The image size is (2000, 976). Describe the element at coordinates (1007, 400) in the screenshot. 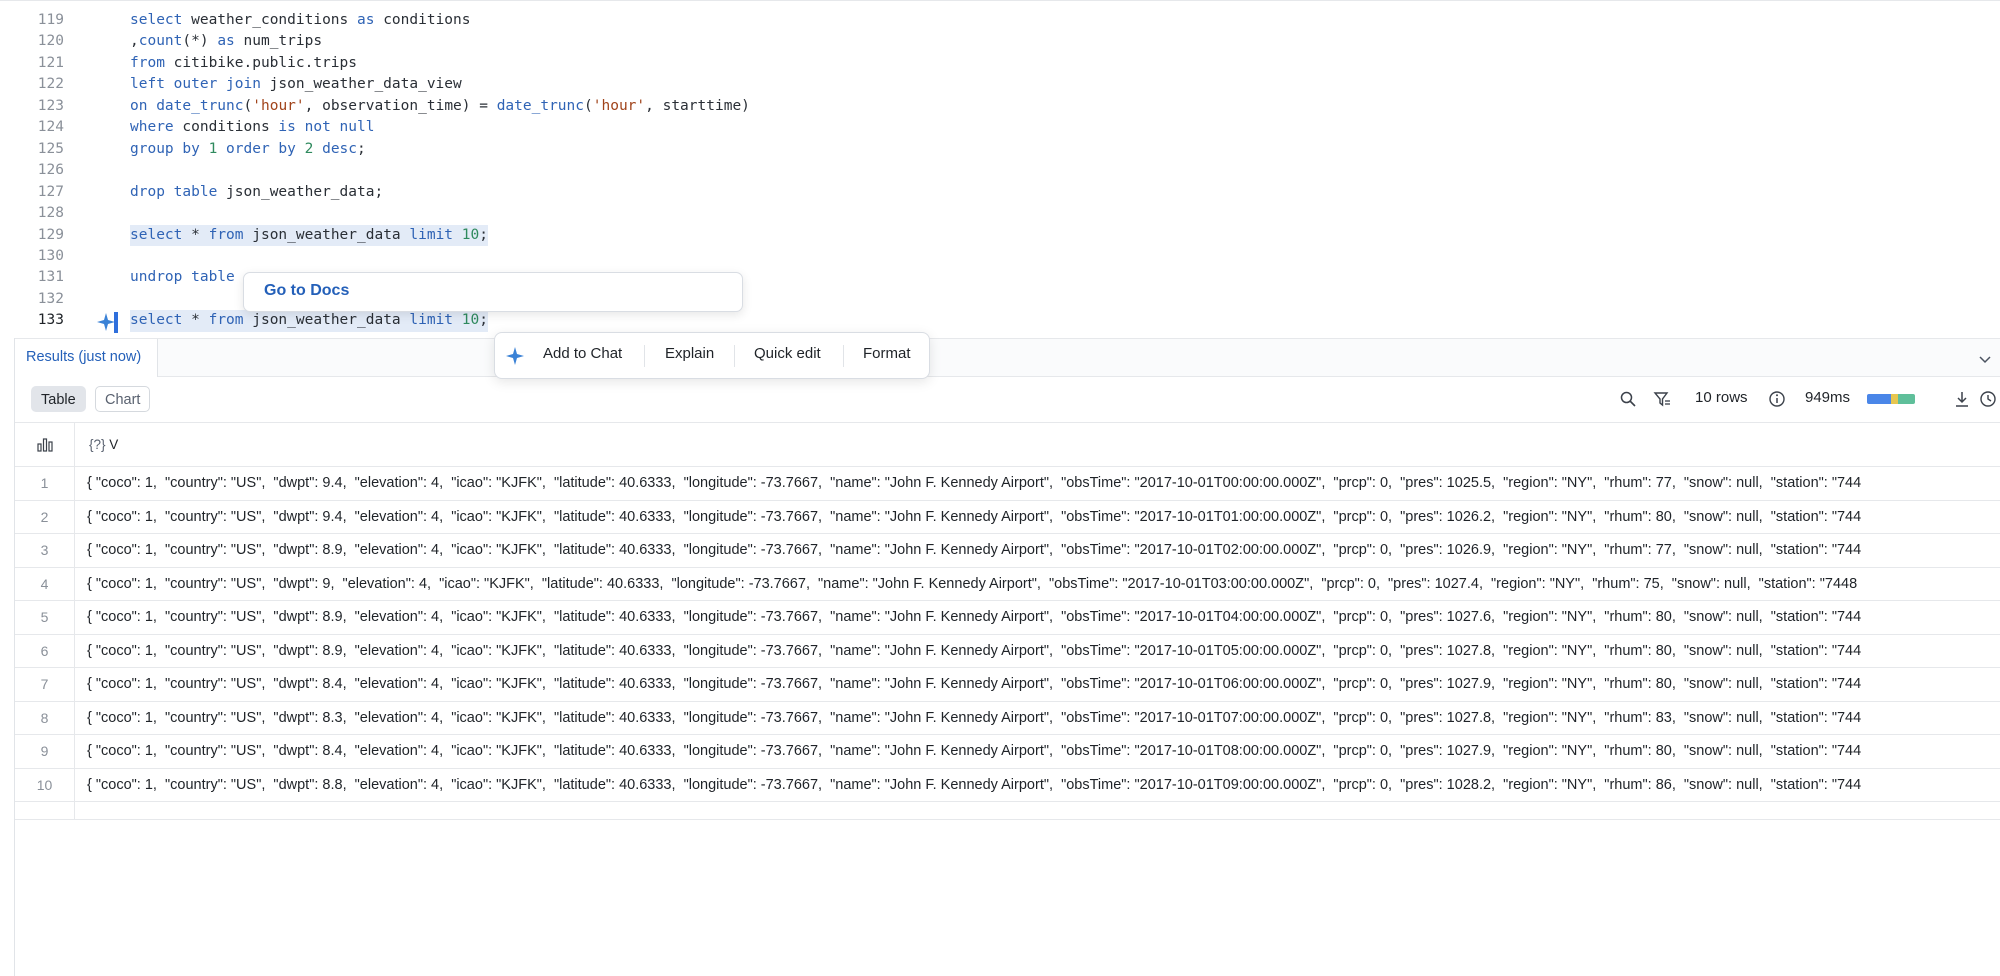

I see `results-toolbar: Table Chart 10 rows 949ms` at that location.